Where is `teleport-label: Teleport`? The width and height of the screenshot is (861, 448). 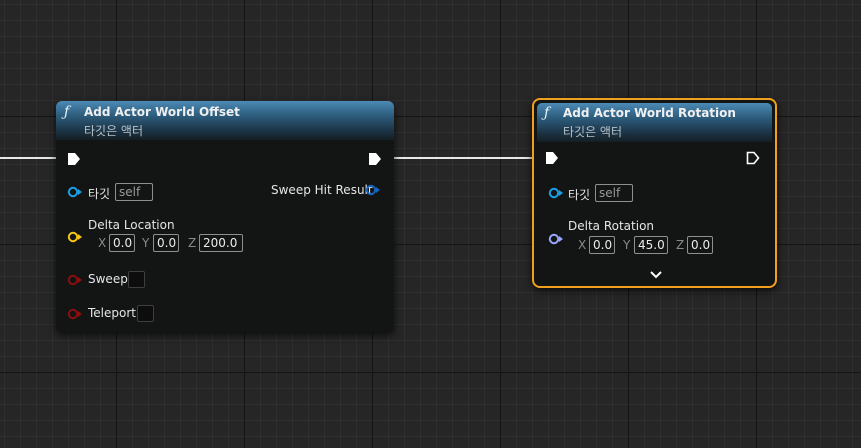 teleport-label: Teleport is located at coordinates (112, 313).